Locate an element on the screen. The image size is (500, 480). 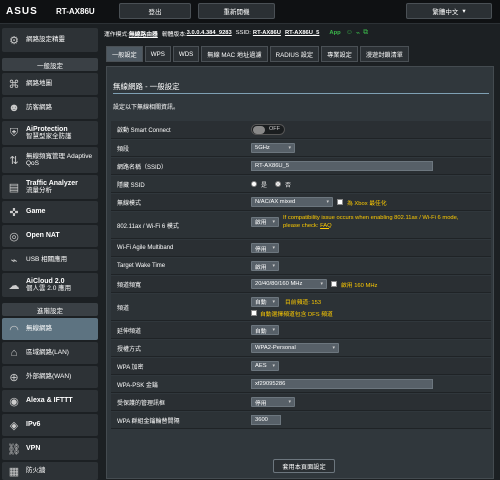
sidebar-item-label: AiCloud 2.0 個人雲 2.0 應用 is located at coordinates (49, 285).